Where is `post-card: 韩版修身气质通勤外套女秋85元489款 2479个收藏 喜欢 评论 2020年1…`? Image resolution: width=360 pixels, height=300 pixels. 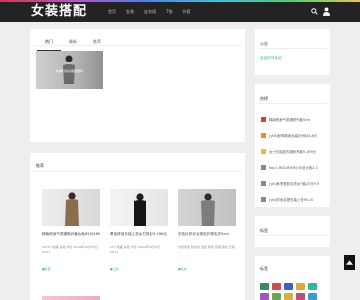 post-card: 韩版修身气质通勤外套女秋85元489款 2479个收藏 喜欢 评论 2020年1… is located at coordinates (71, 230).